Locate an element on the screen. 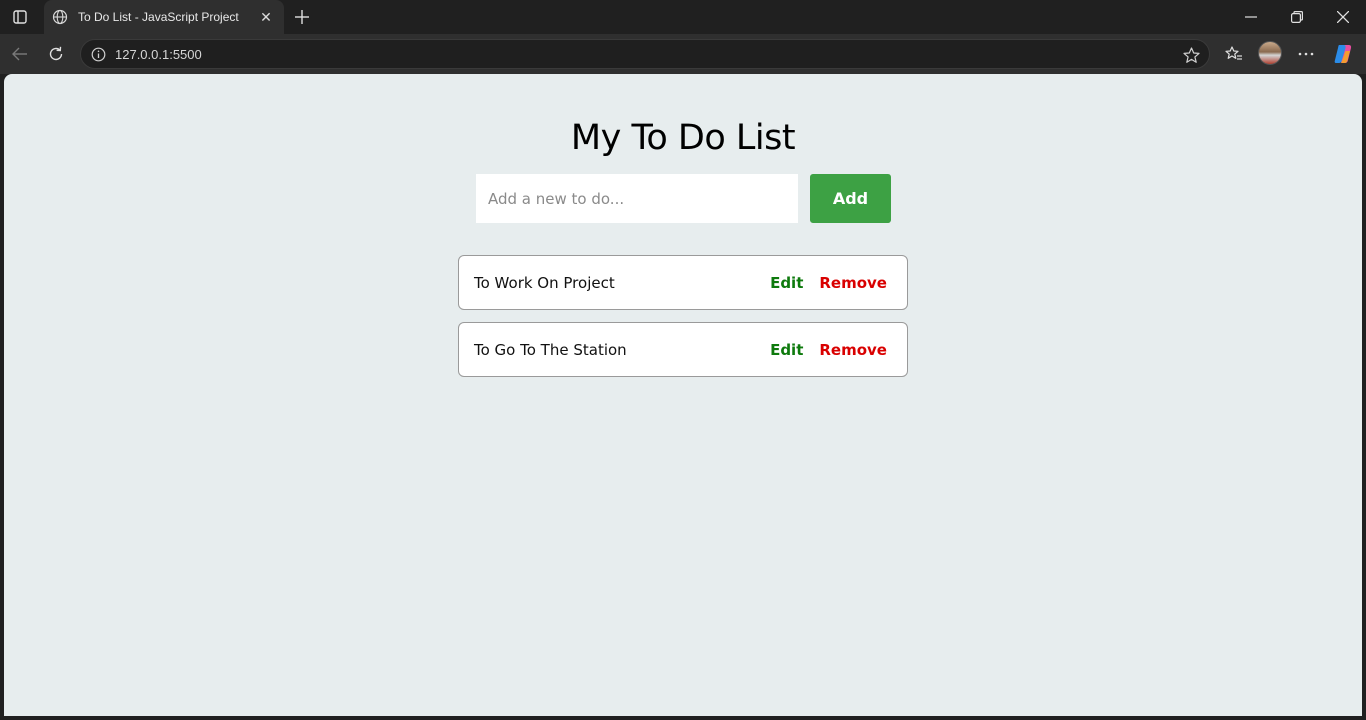 This screenshot has height=720, width=1366. tab-actions-icon is located at coordinates (20, 17).